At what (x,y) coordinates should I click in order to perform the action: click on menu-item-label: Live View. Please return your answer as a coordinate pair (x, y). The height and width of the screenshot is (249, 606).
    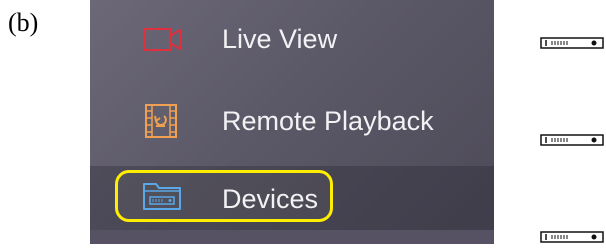
    Looking at the image, I should click on (280, 39).